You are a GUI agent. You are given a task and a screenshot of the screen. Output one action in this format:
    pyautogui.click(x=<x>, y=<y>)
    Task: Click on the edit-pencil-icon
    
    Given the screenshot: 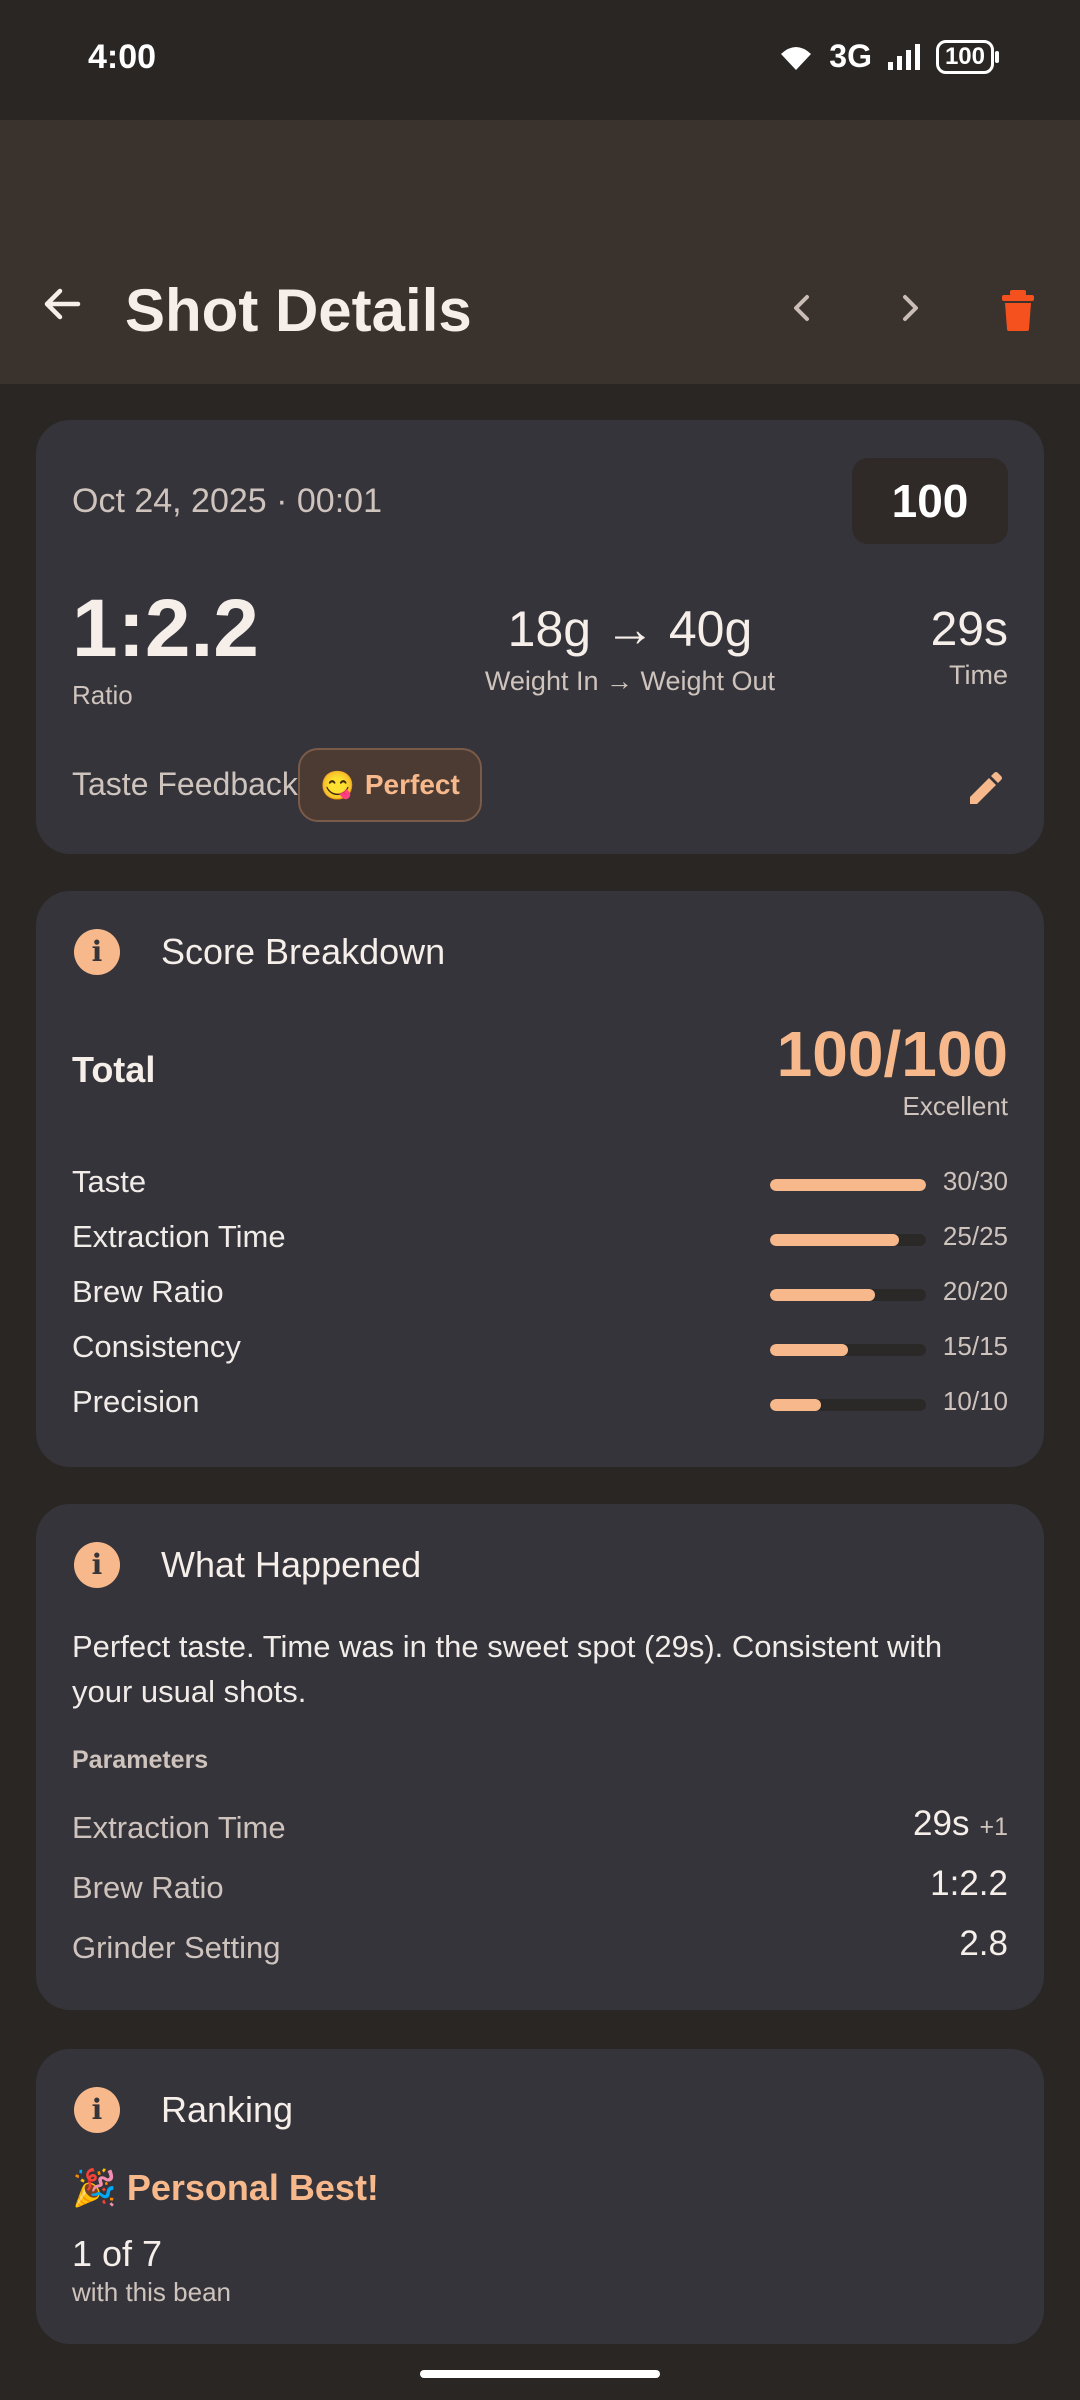 What is the action you would take?
    pyautogui.click(x=984, y=790)
    